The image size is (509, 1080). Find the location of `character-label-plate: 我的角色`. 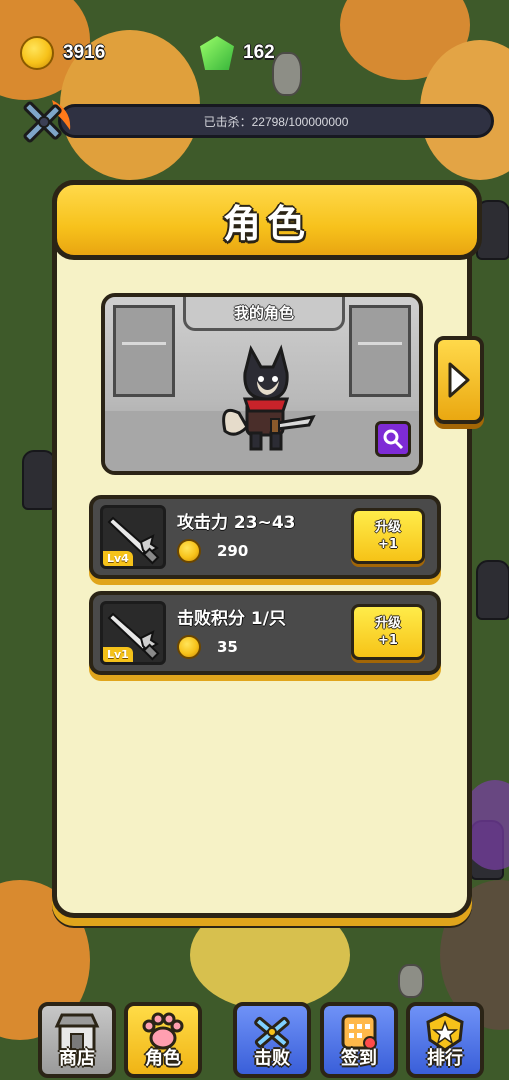

character-label-plate: 我的角色 is located at coordinates (264, 314).